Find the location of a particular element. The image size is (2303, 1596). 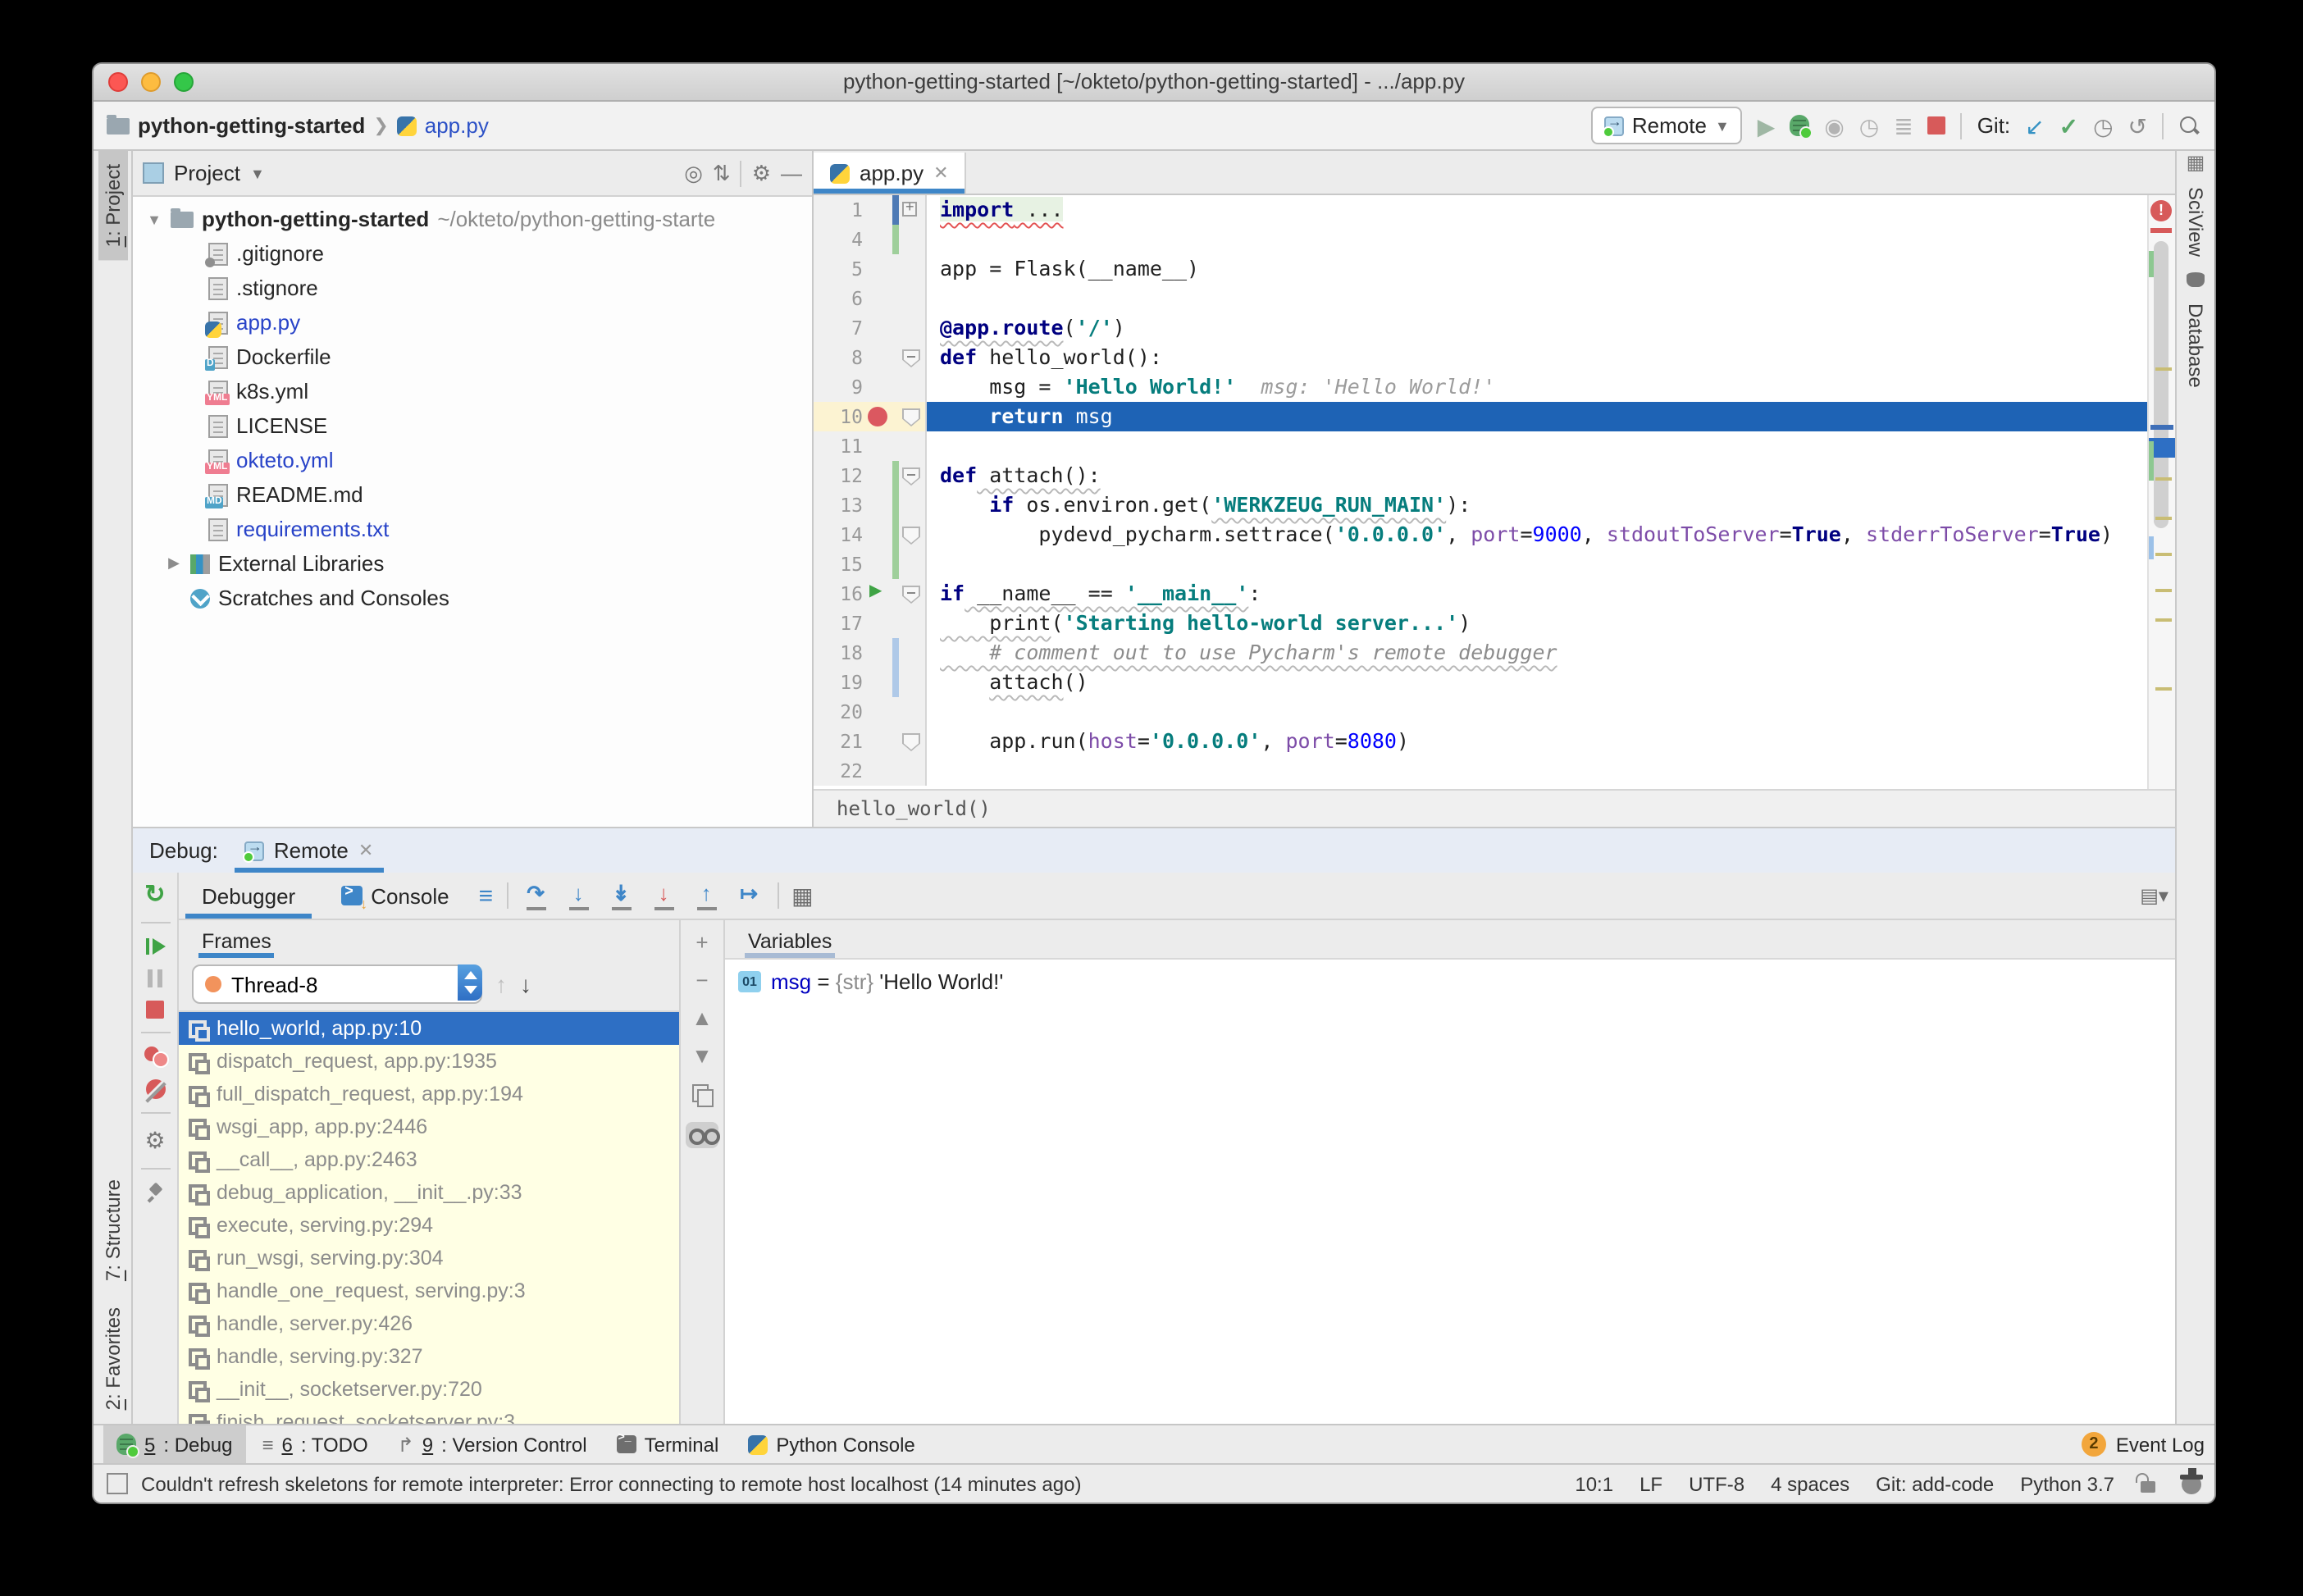

code-line: 11 is located at coordinates (1480, 446).